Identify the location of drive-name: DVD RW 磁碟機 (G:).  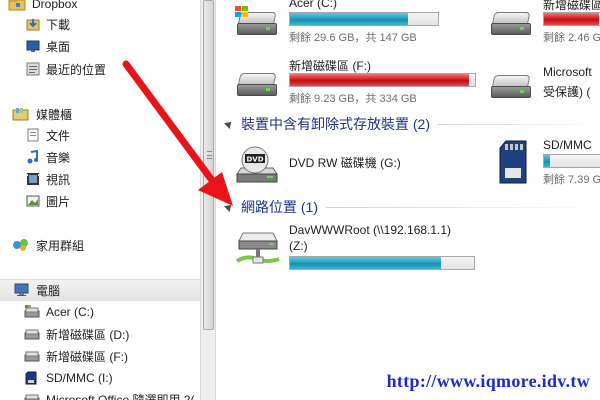
(345, 163).